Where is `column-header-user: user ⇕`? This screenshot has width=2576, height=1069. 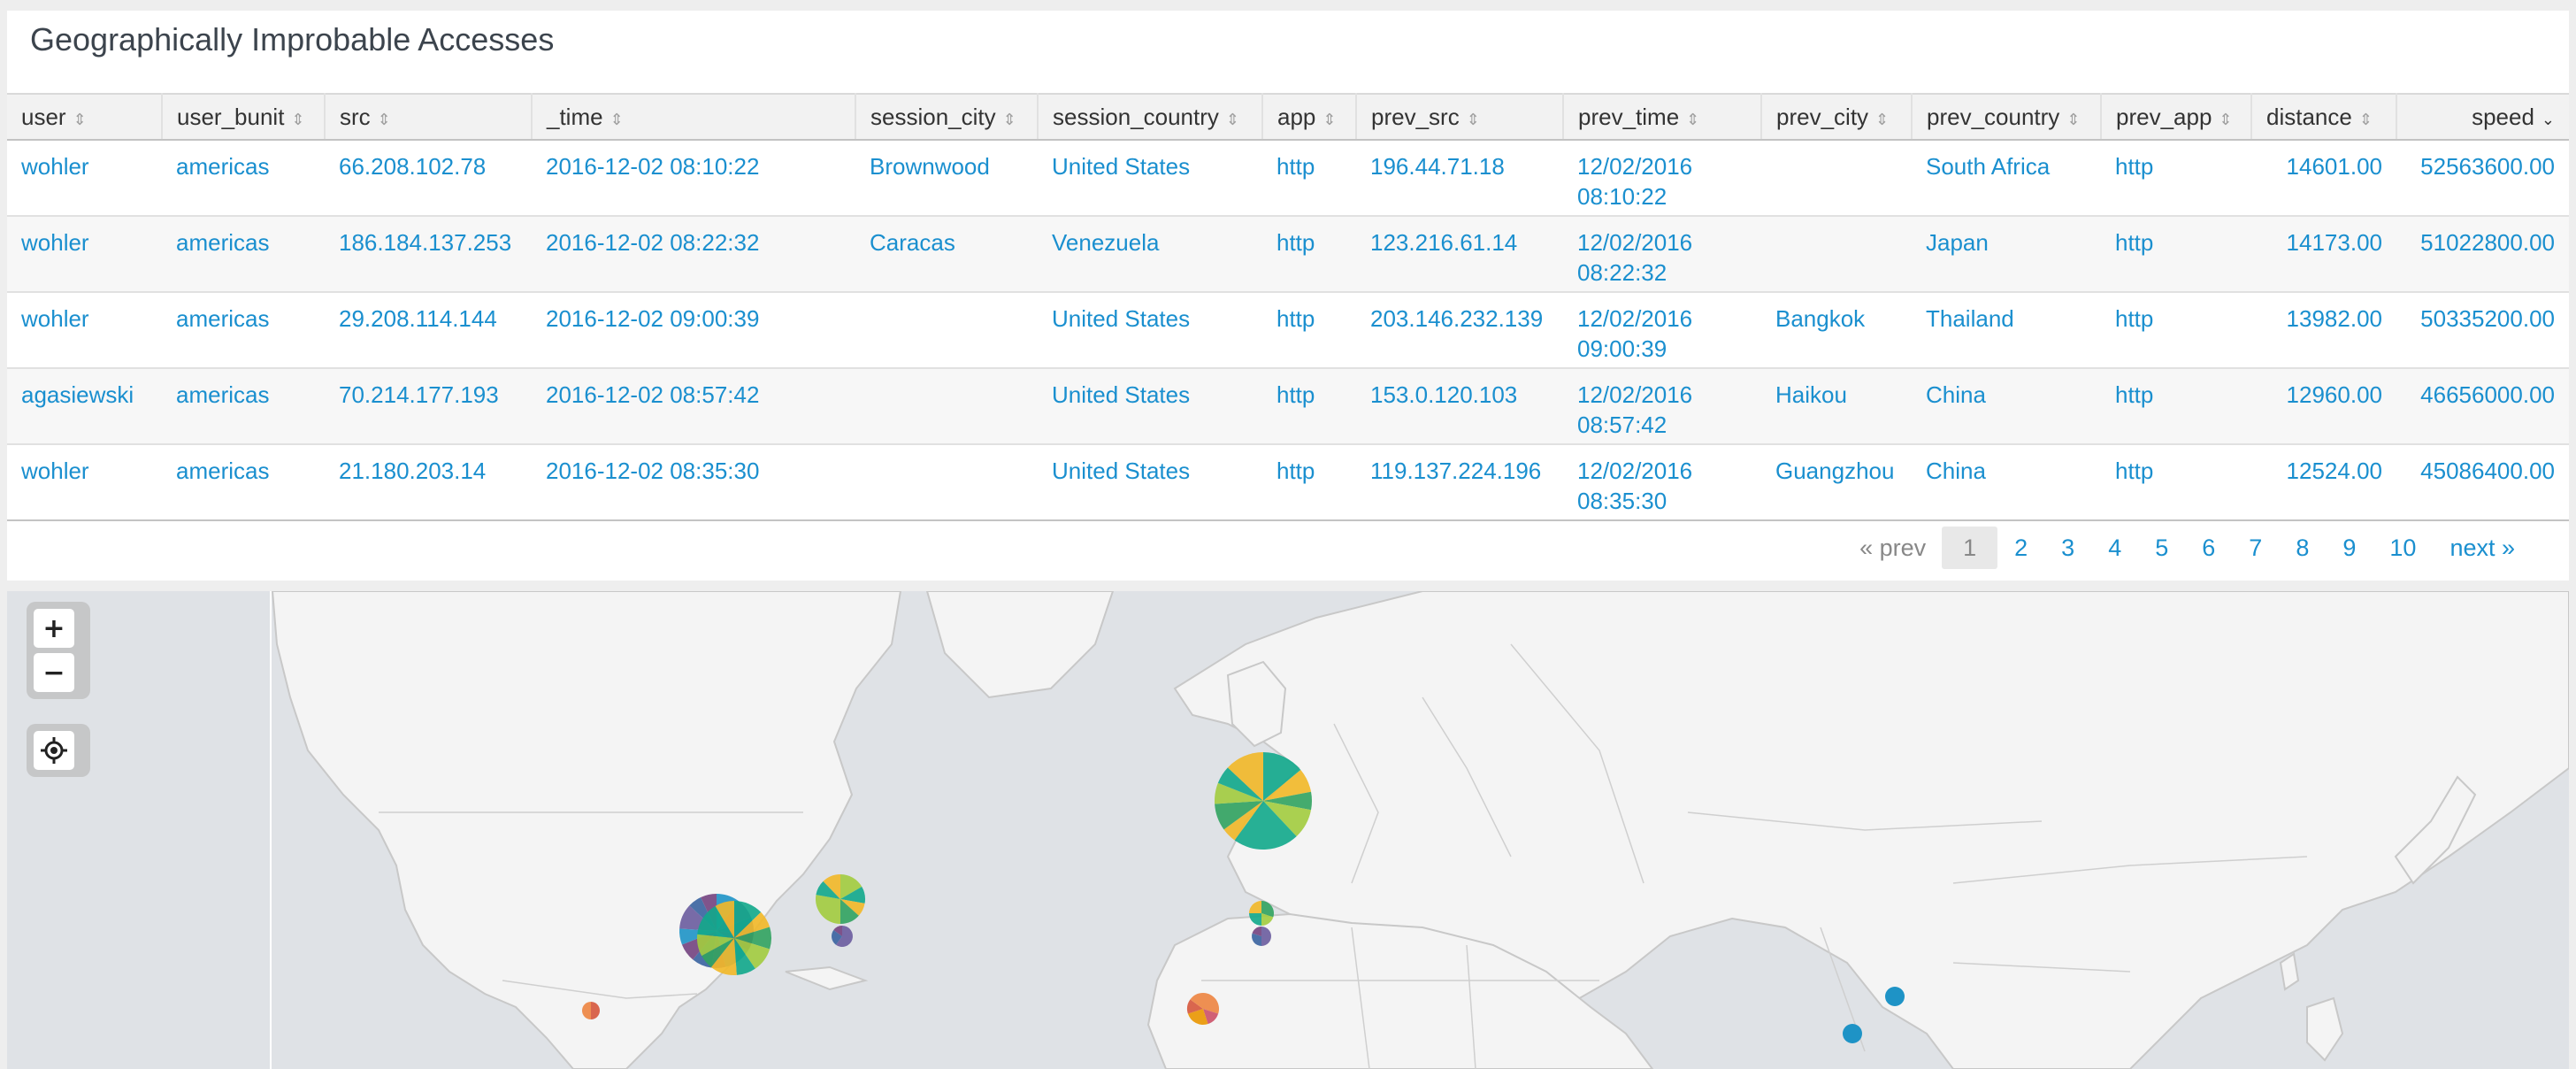 column-header-user: user ⇕ is located at coordinates (85, 117).